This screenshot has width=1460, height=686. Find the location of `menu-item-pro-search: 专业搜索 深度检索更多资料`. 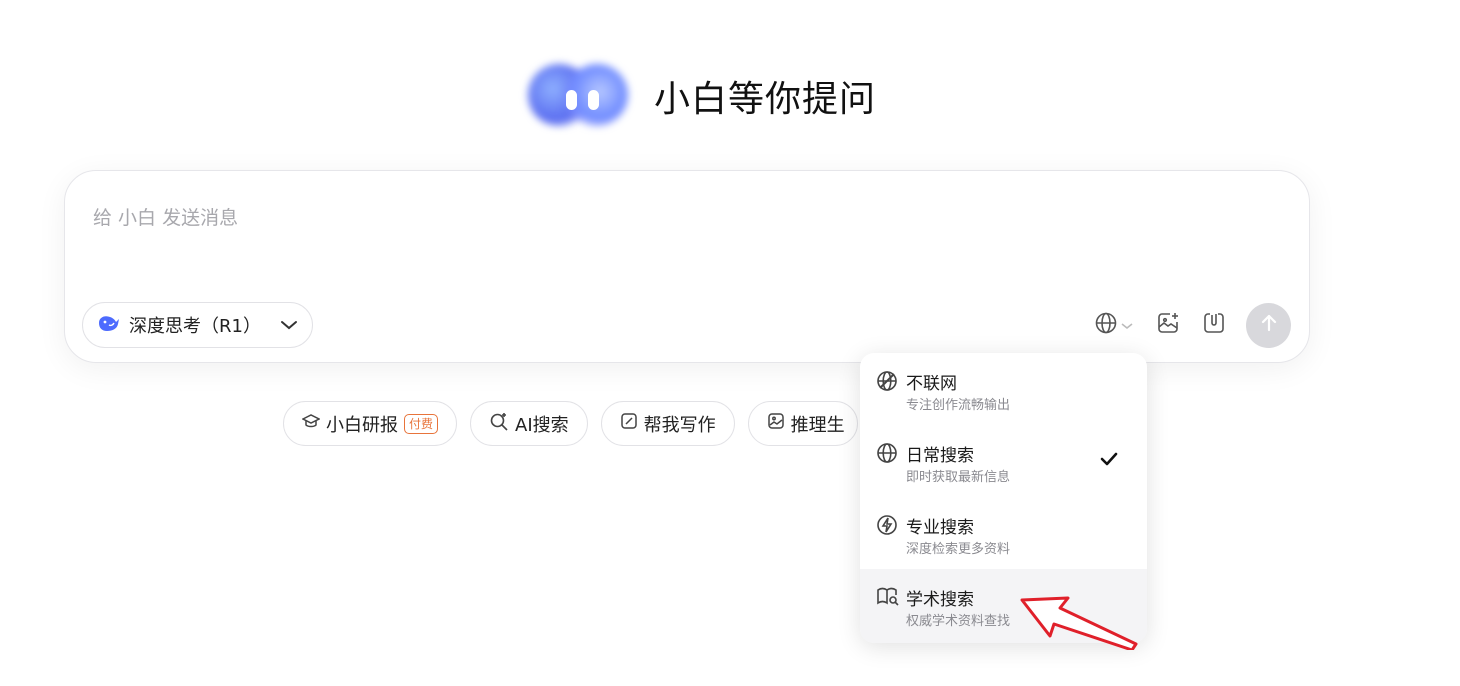

menu-item-pro-search: 专业搜索 深度检索更多资料 is located at coordinates (1003, 533).